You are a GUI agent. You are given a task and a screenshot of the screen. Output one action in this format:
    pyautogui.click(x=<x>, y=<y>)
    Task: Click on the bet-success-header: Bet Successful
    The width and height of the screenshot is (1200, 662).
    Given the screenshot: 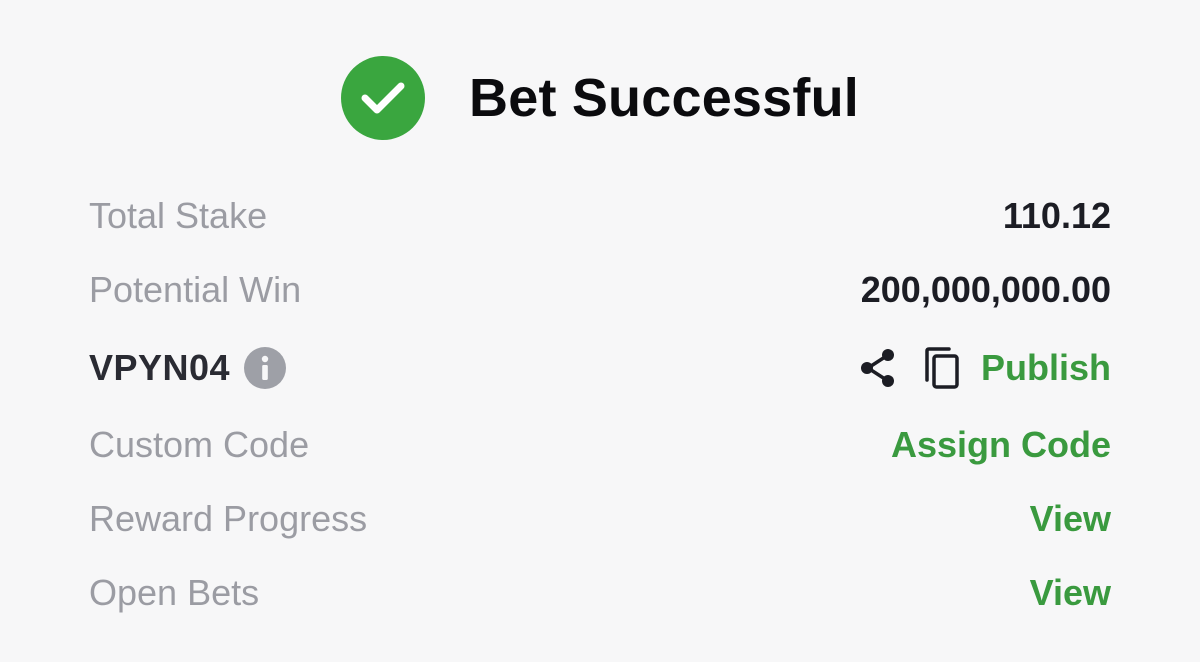 What is the action you would take?
    pyautogui.click(x=600, y=98)
    